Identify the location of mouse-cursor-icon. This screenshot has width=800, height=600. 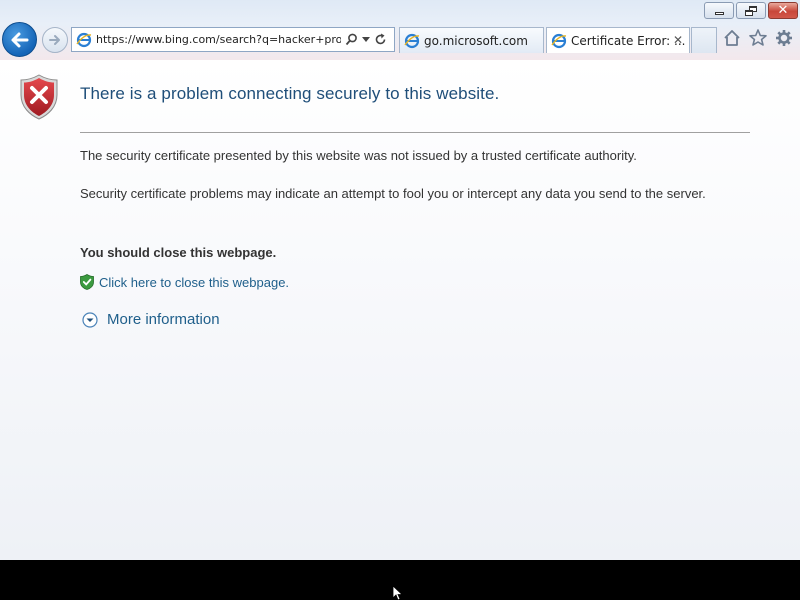
(398, 593).